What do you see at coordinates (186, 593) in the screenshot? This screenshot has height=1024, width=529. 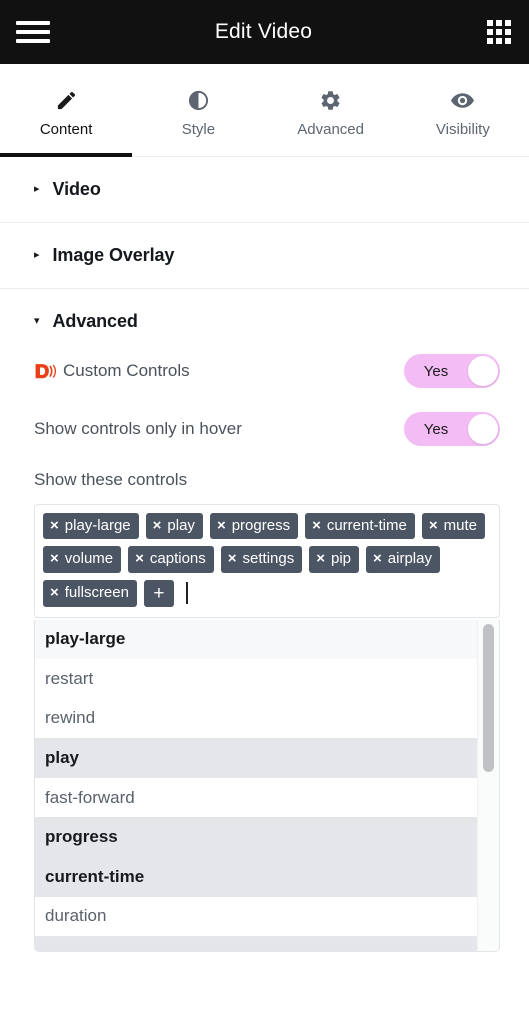 I see `tag-text-caret` at bounding box center [186, 593].